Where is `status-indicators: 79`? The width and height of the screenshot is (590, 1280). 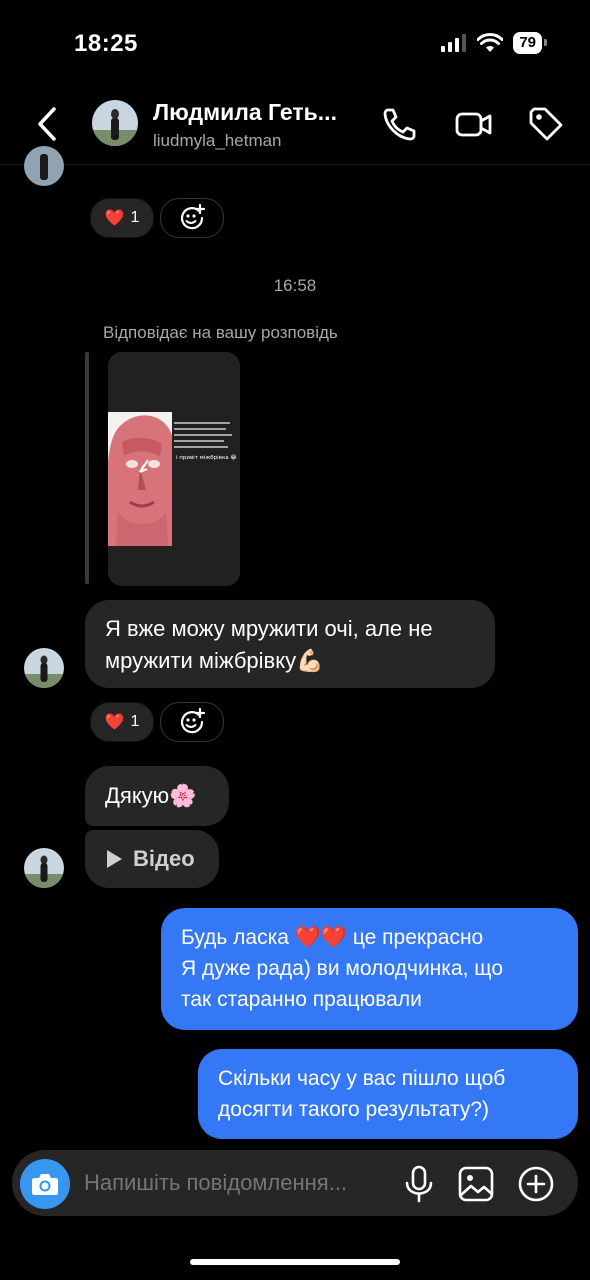 status-indicators: 79 is located at coordinates (494, 43).